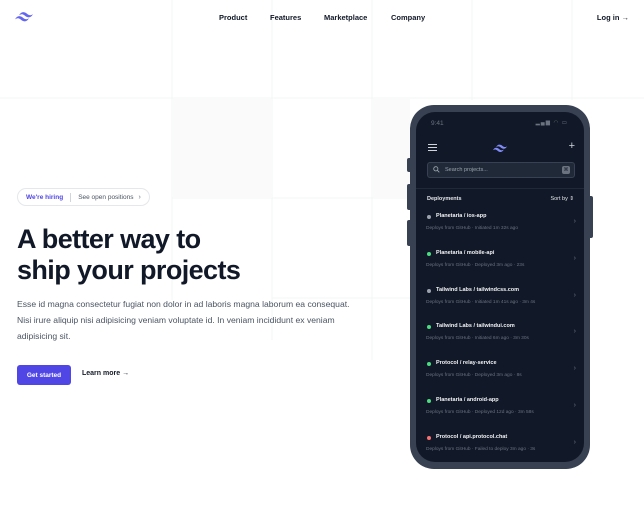 The height and width of the screenshot is (505, 644). Describe the element at coordinates (105, 373) in the screenshot. I see `learn-more-link: Learn more →` at that location.